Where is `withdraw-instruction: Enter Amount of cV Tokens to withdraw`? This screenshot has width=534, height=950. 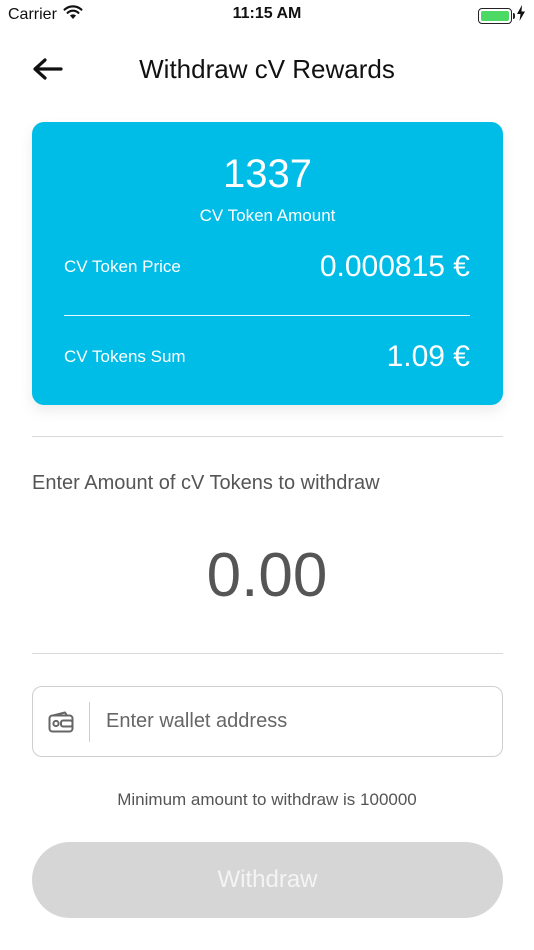
withdraw-instruction: Enter Amount of cV Tokens to withdraw is located at coordinates (206, 483).